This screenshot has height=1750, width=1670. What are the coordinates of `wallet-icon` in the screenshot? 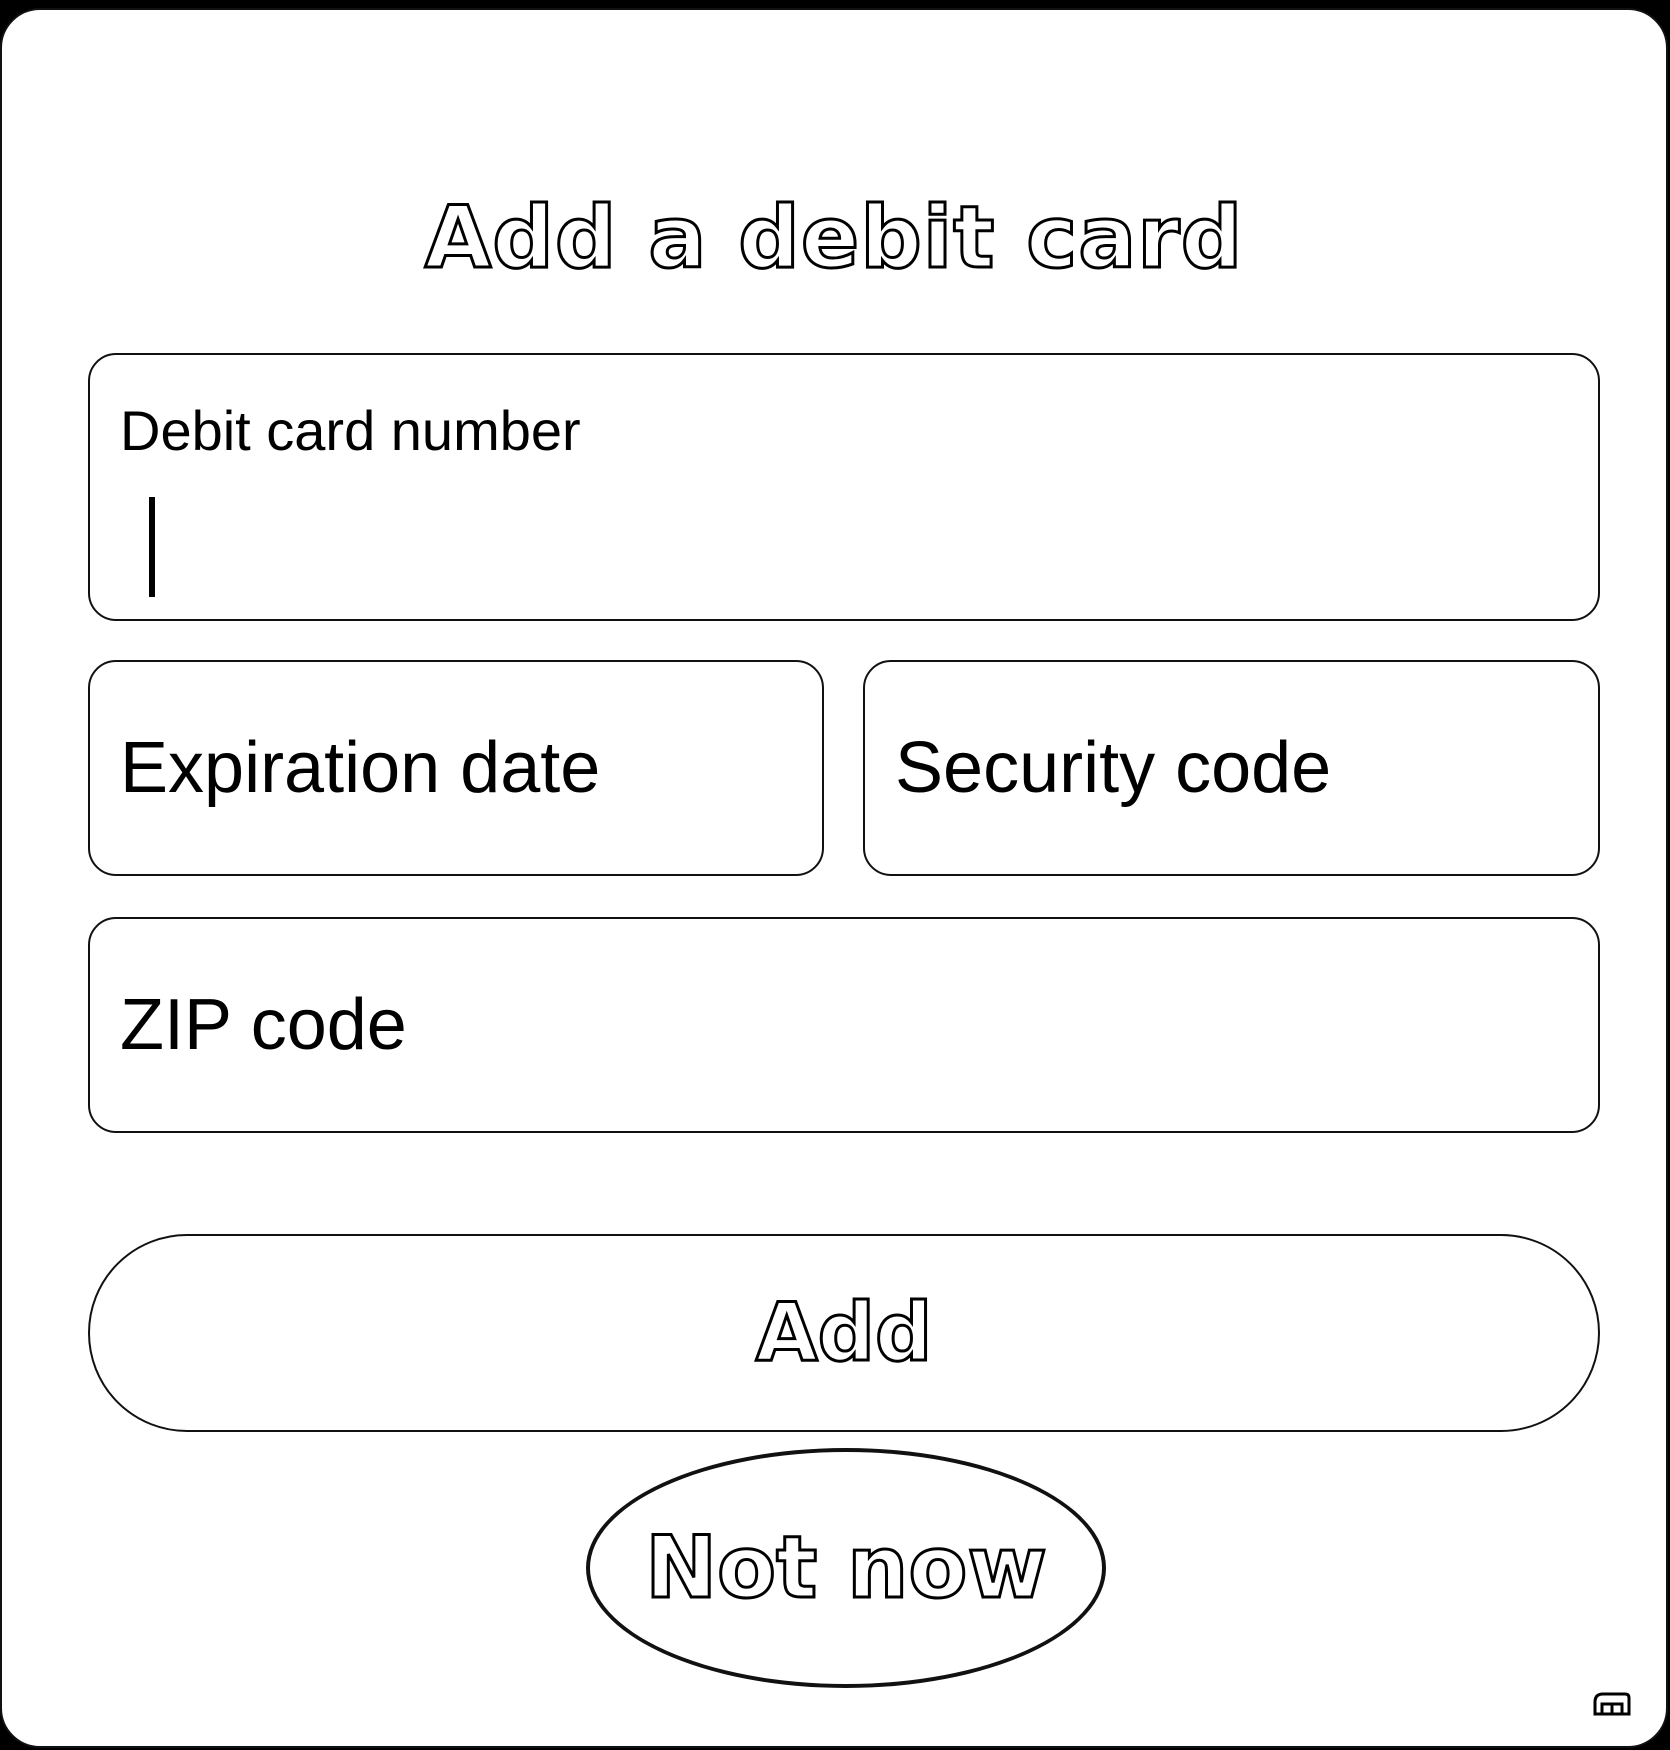 It's located at (1612, 1704).